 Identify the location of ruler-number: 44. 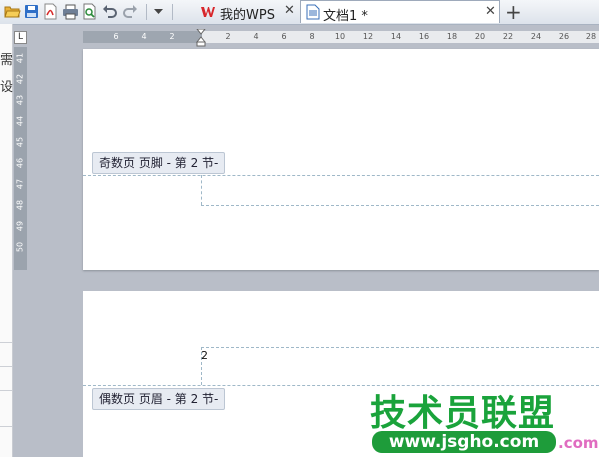
(20, 121).